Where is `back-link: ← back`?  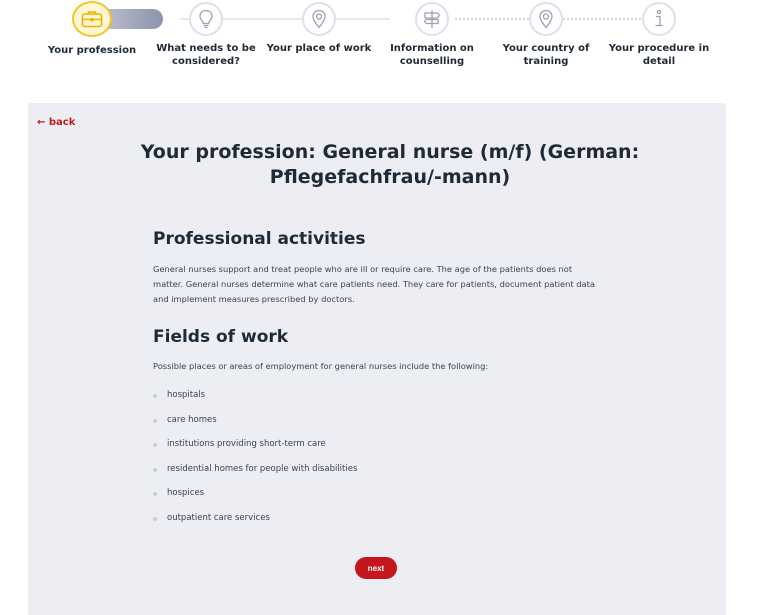
back-link: ← back is located at coordinates (56, 122).